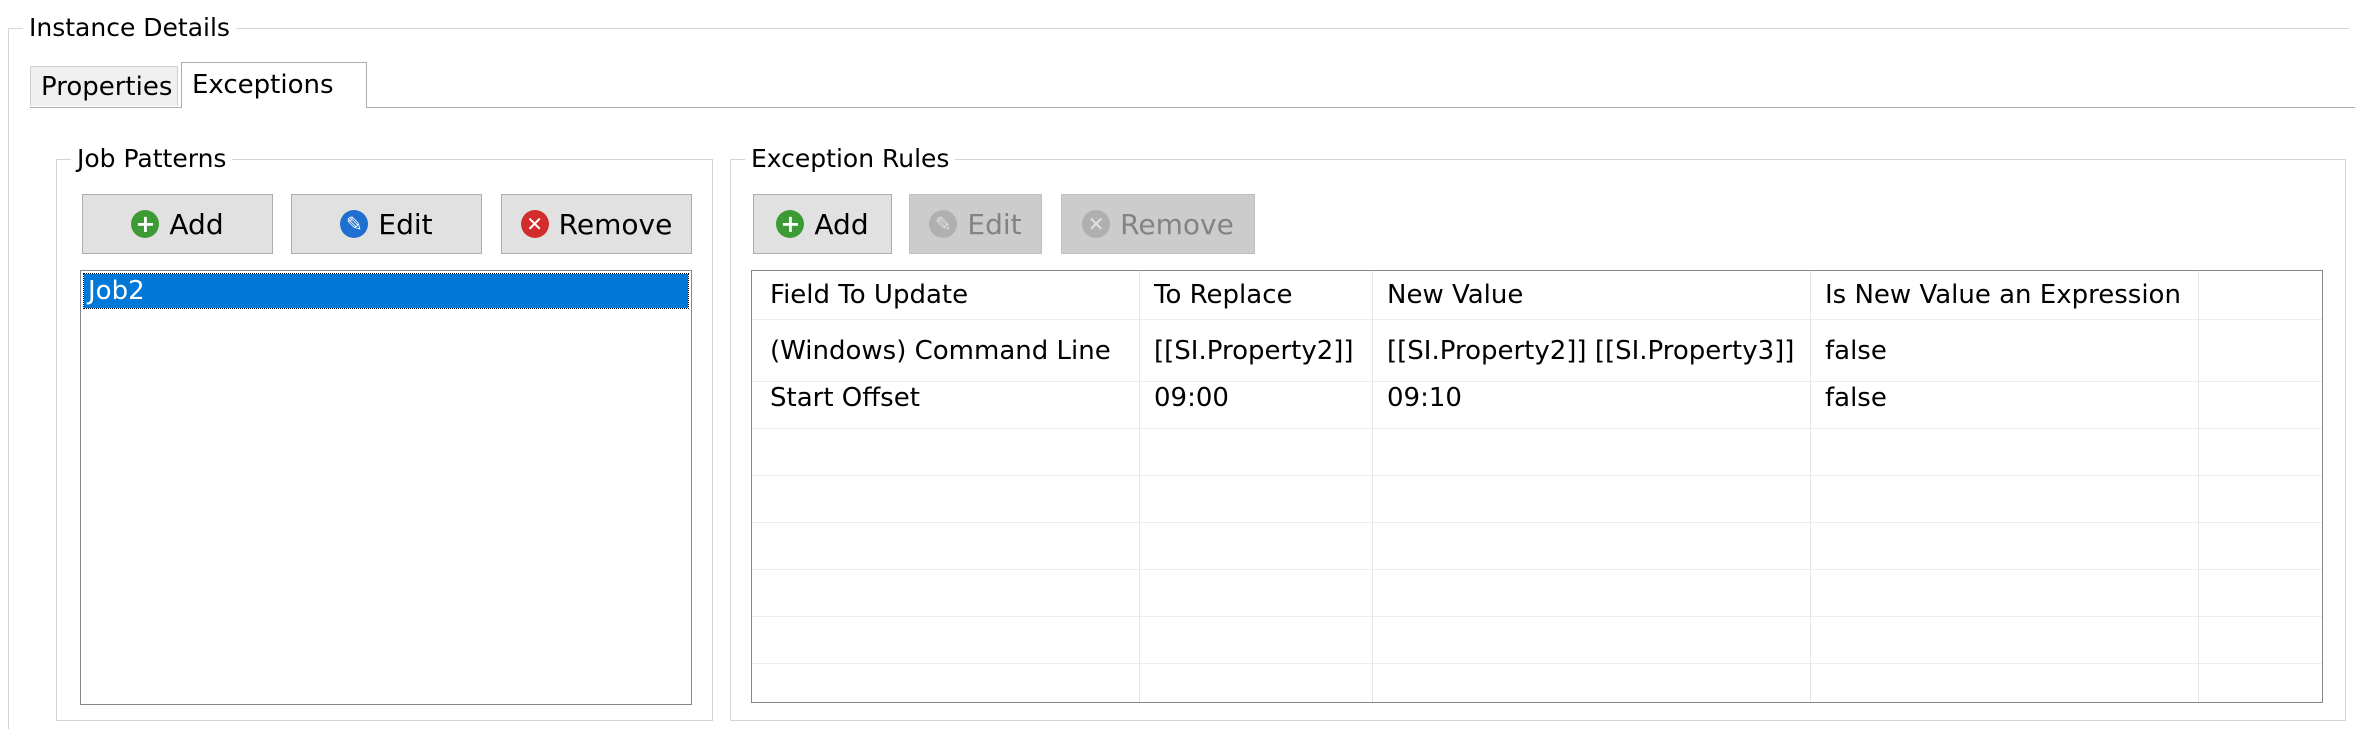 This screenshot has height=733, width=2355. I want to click on job-edit-button: ✎ Edit, so click(386, 224).